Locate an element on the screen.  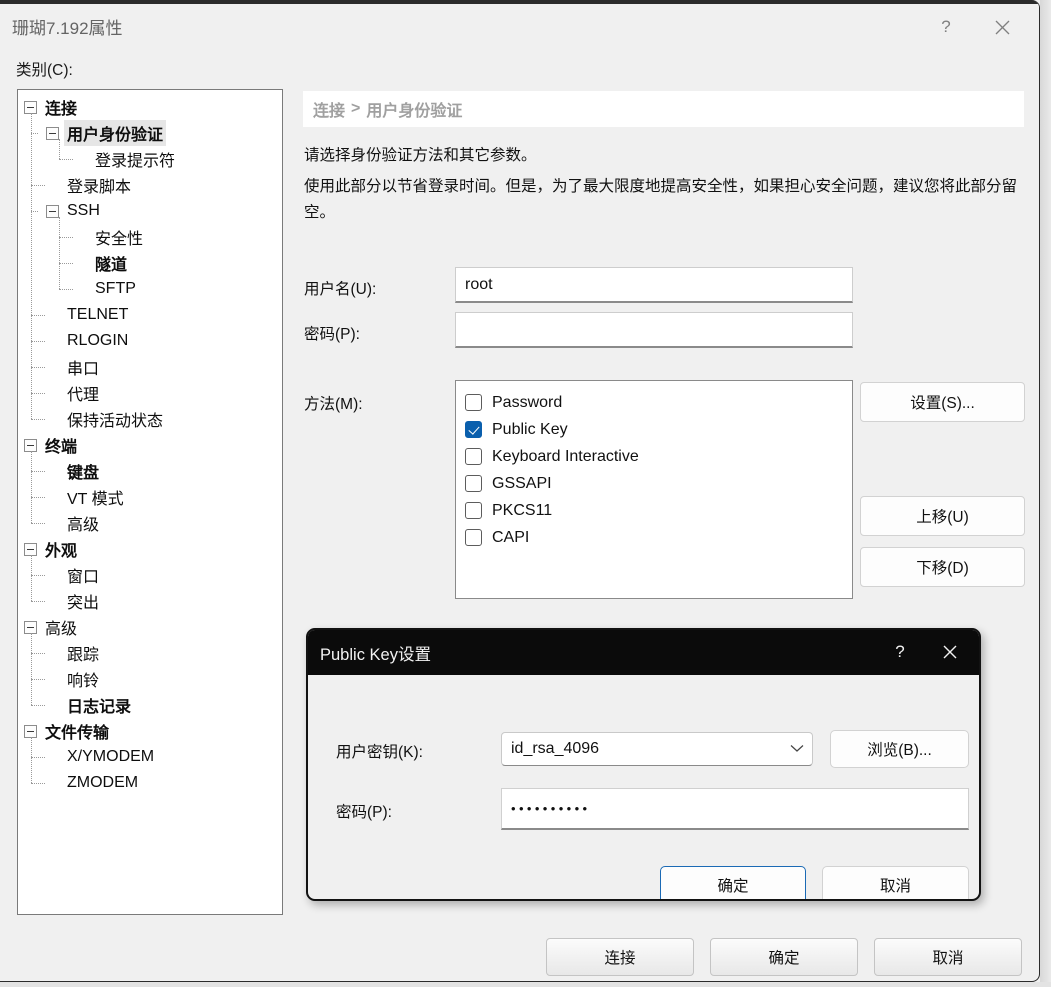
tree-item: 键盘 is located at coordinates (150, 471).